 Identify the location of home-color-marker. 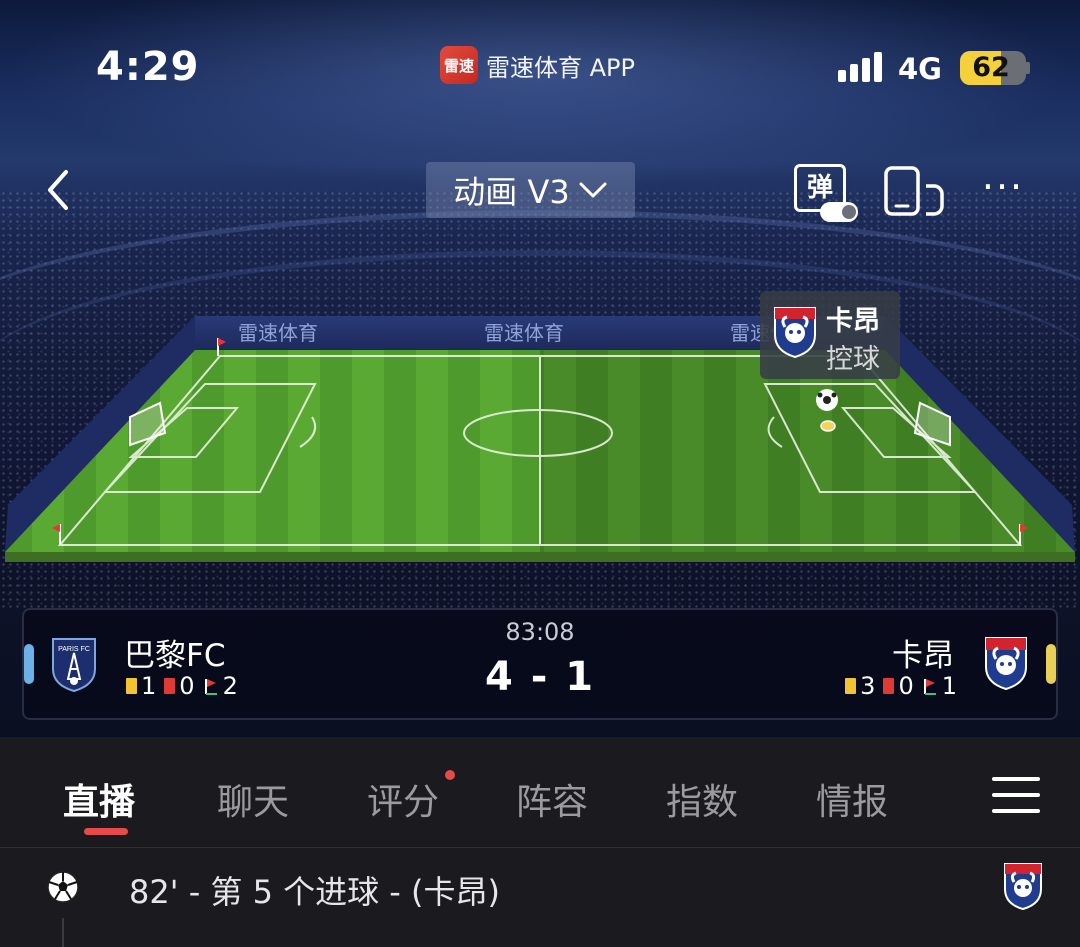
(29, 664).